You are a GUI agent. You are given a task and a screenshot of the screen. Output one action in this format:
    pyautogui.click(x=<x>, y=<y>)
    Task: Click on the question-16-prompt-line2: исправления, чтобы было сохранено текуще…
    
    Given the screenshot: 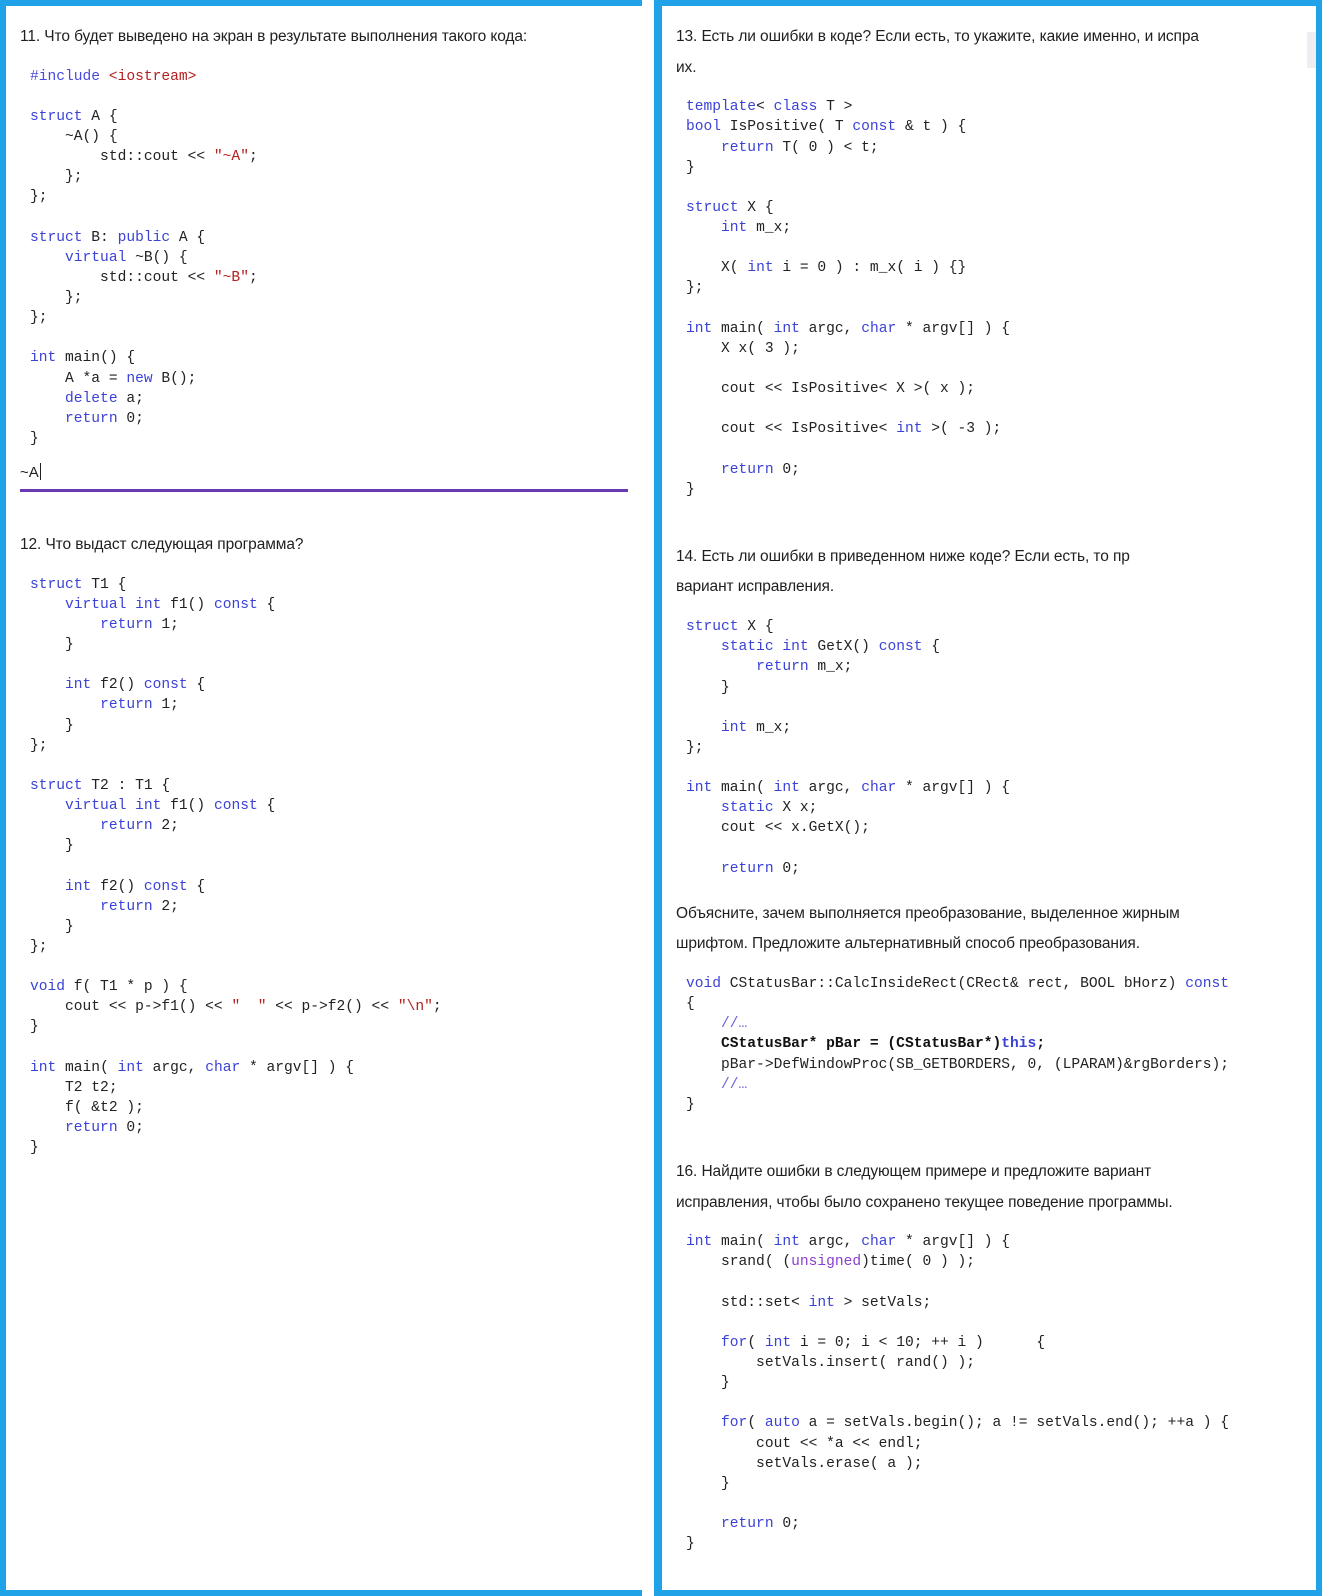 What is the action you would take?
    pyautogui.click(x=924, y=1202)
    